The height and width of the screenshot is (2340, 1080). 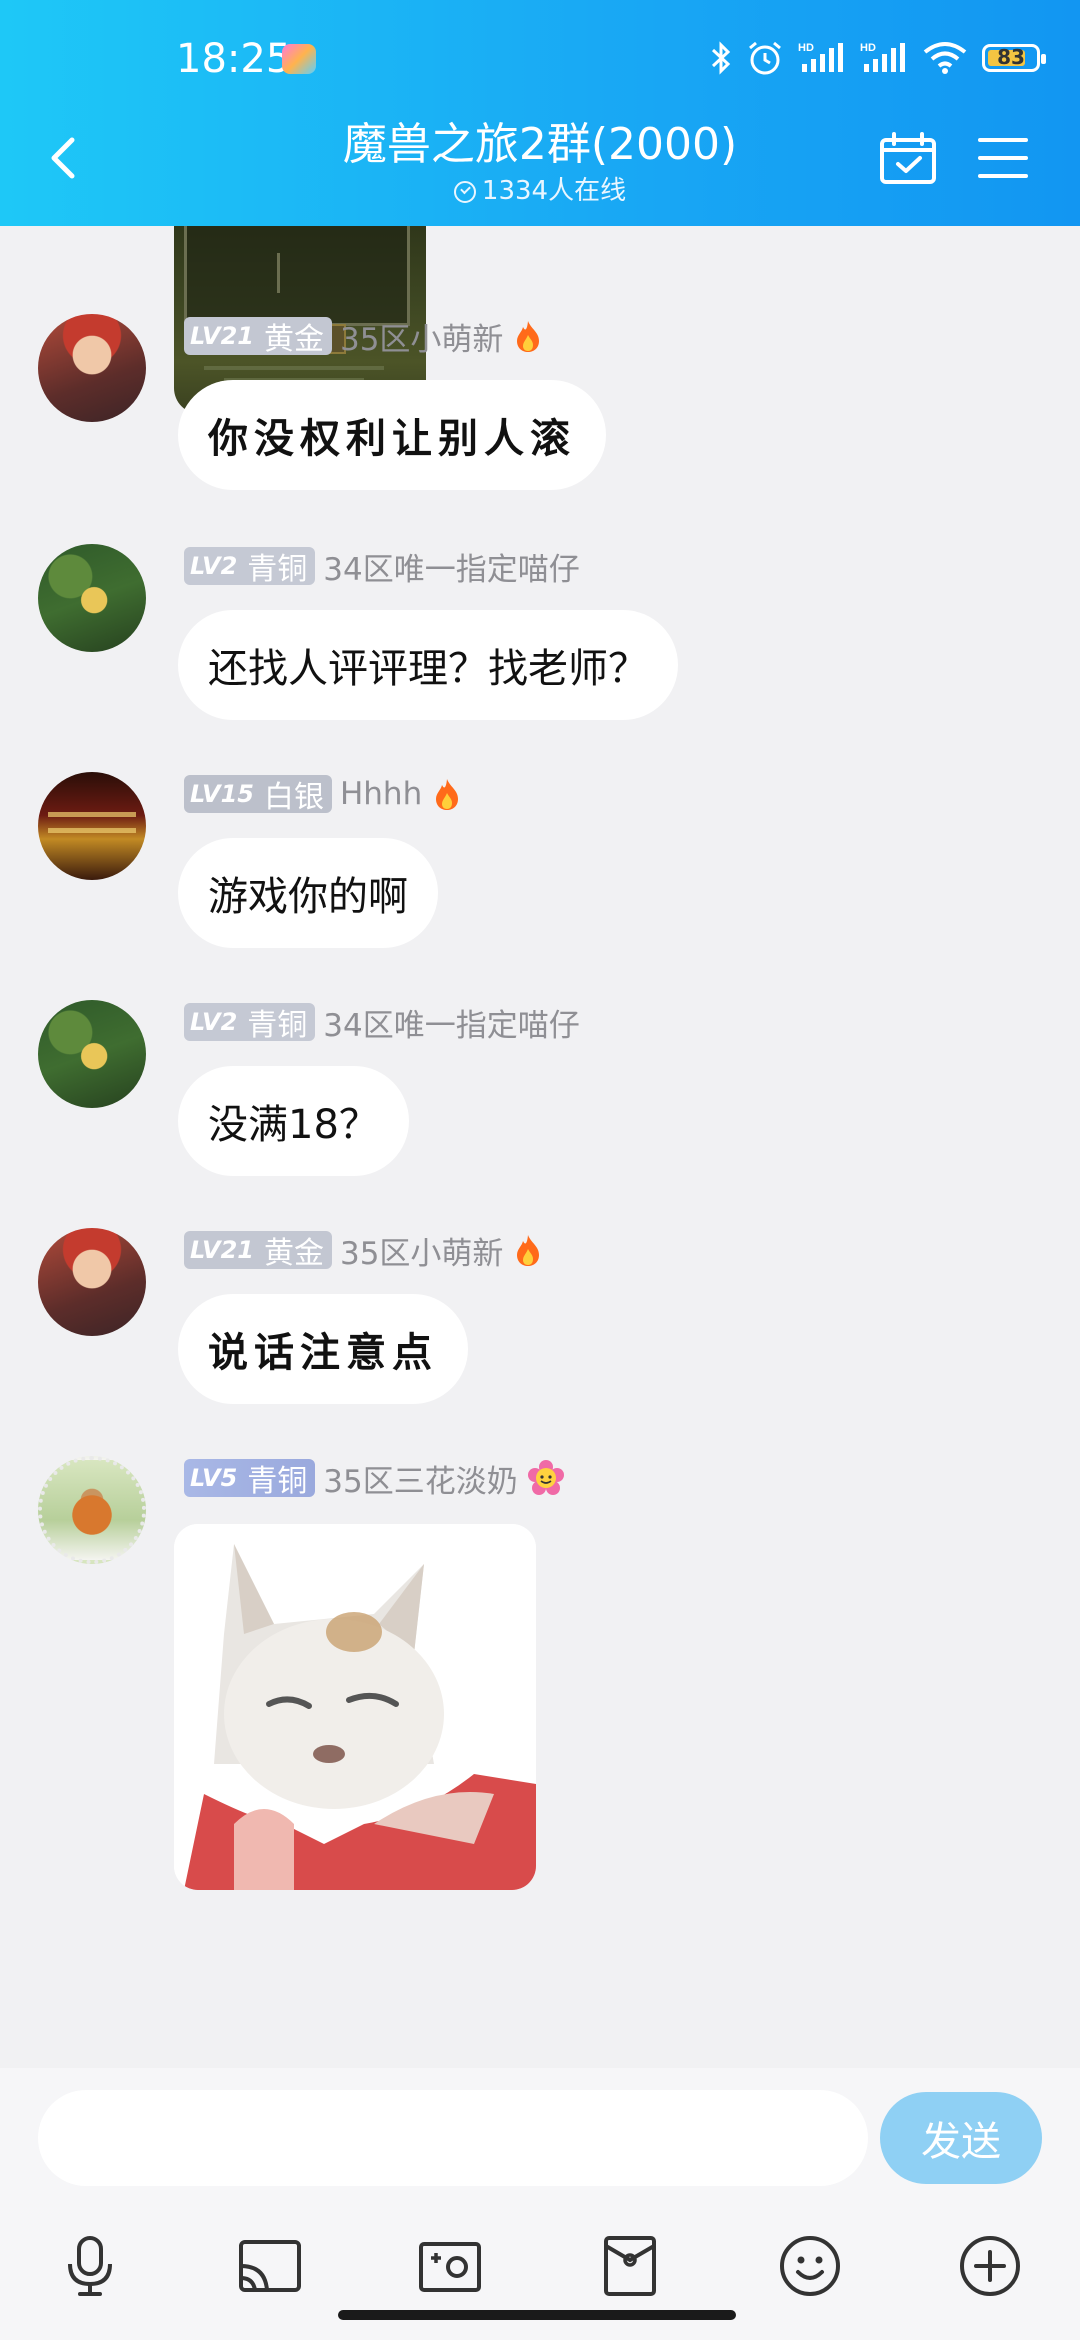 What do you see at coordinates (299, 59) in the screenshot?
I see `game-app-icon` at bounding box center [299, 59].